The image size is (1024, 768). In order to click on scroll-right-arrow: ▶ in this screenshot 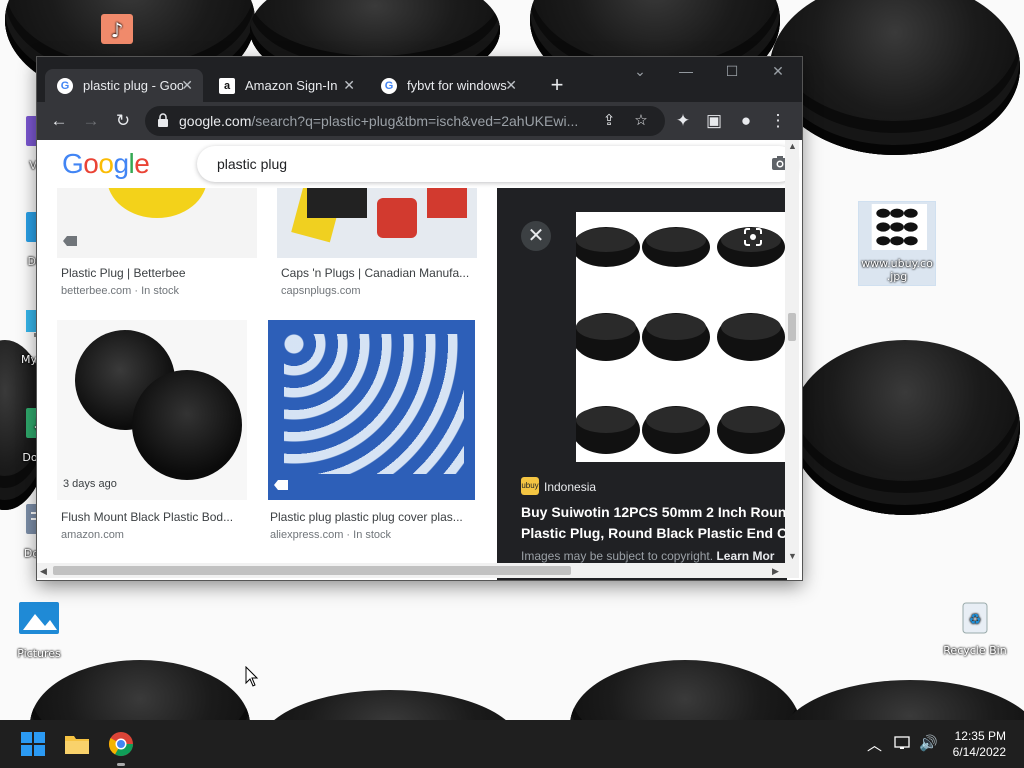, I will do `click(775, 571)`.